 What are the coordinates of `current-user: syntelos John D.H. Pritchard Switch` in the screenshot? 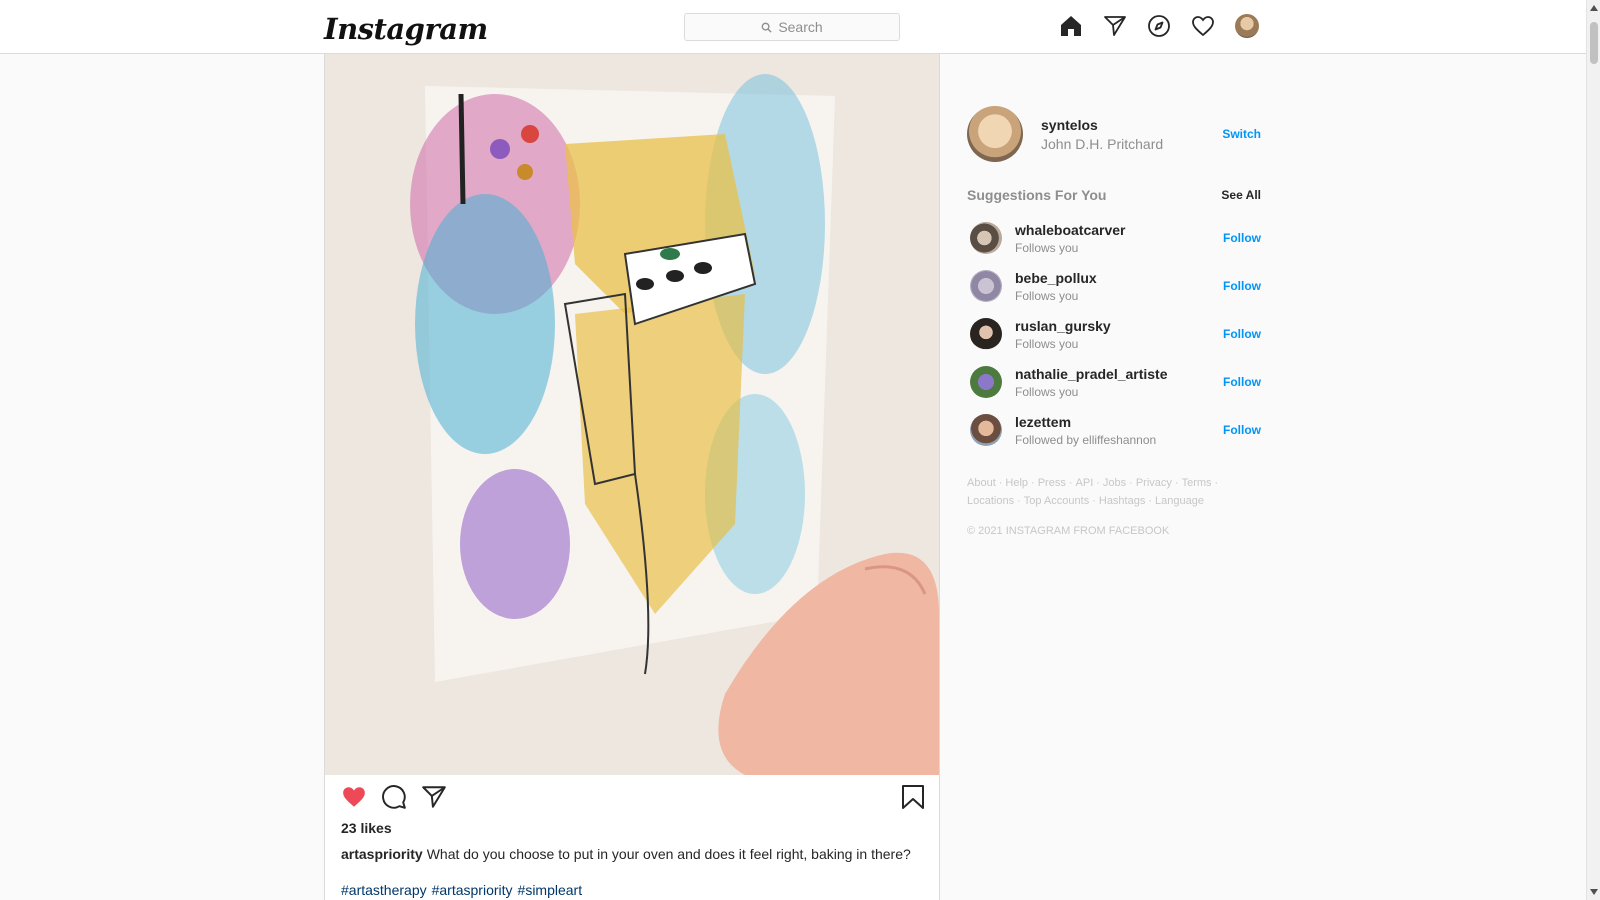 It's located at (1114, 134).